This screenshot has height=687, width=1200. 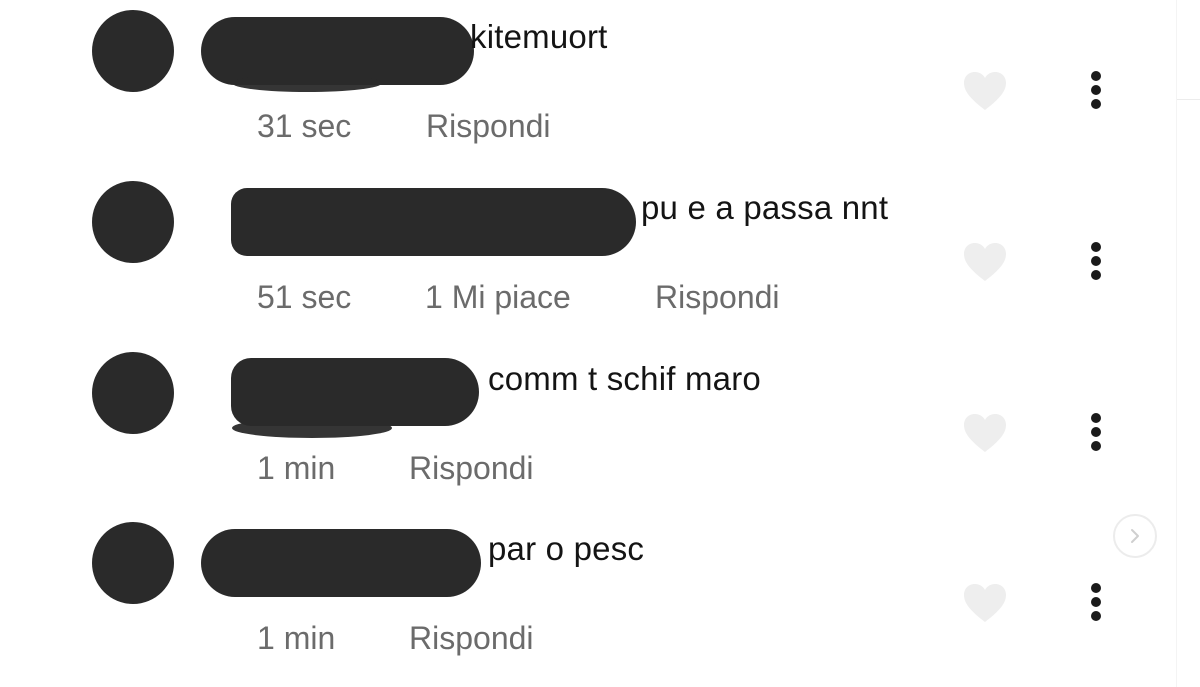 What do you see at coordinates (1188, 99) in the screenshot?
I see `side-divider-tick` at bounding box center [1188, 99].